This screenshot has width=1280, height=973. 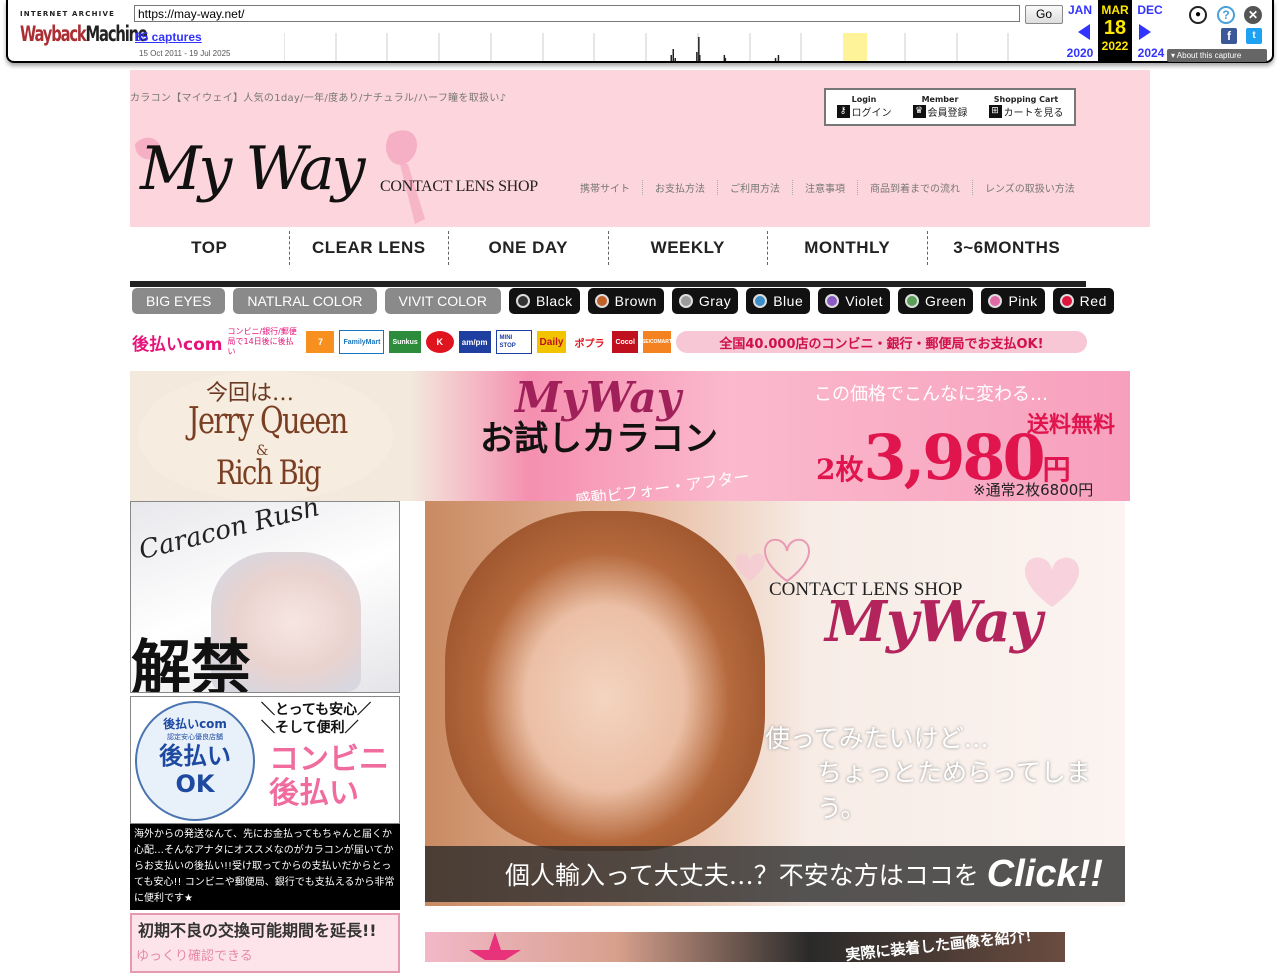 What do you see at coordinates (1226, 15) in the screenshot?
I see `help-icon: ?` at bounding box center [1226, 15].